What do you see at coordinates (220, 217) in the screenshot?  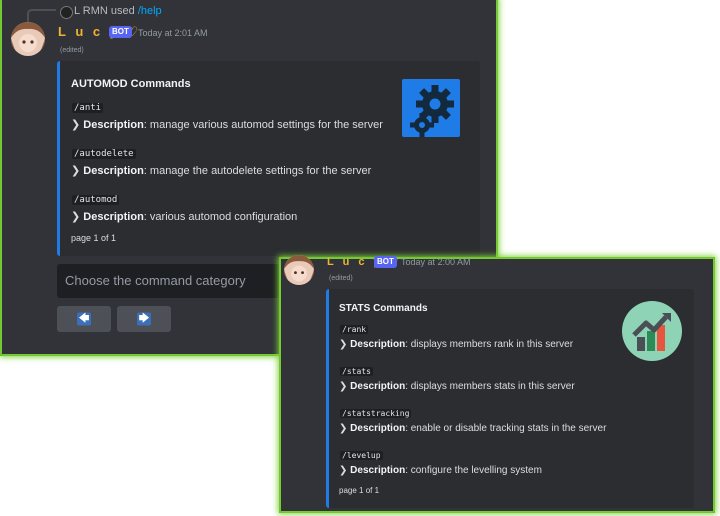 I see `description-text: : various automod configuration` at bounding box center [220, 217].